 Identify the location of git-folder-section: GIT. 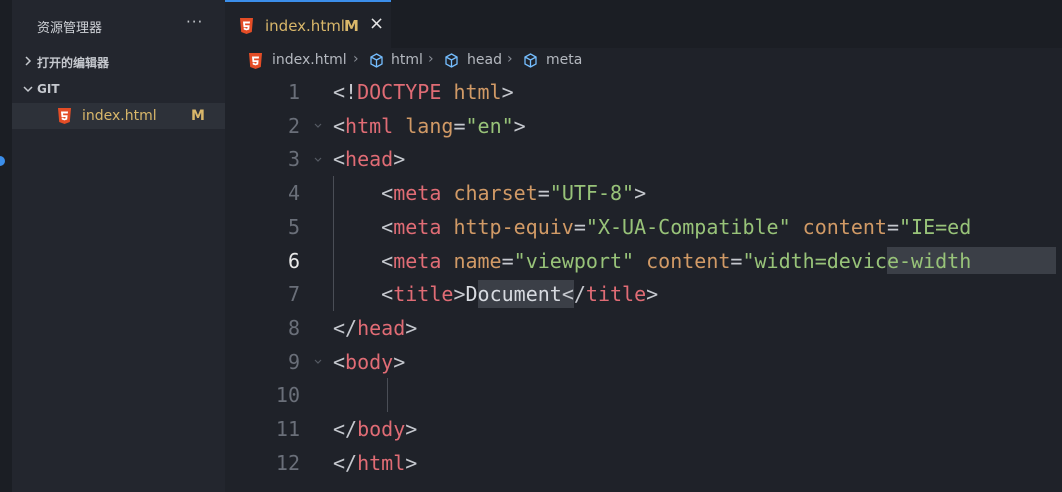
(118, 89).